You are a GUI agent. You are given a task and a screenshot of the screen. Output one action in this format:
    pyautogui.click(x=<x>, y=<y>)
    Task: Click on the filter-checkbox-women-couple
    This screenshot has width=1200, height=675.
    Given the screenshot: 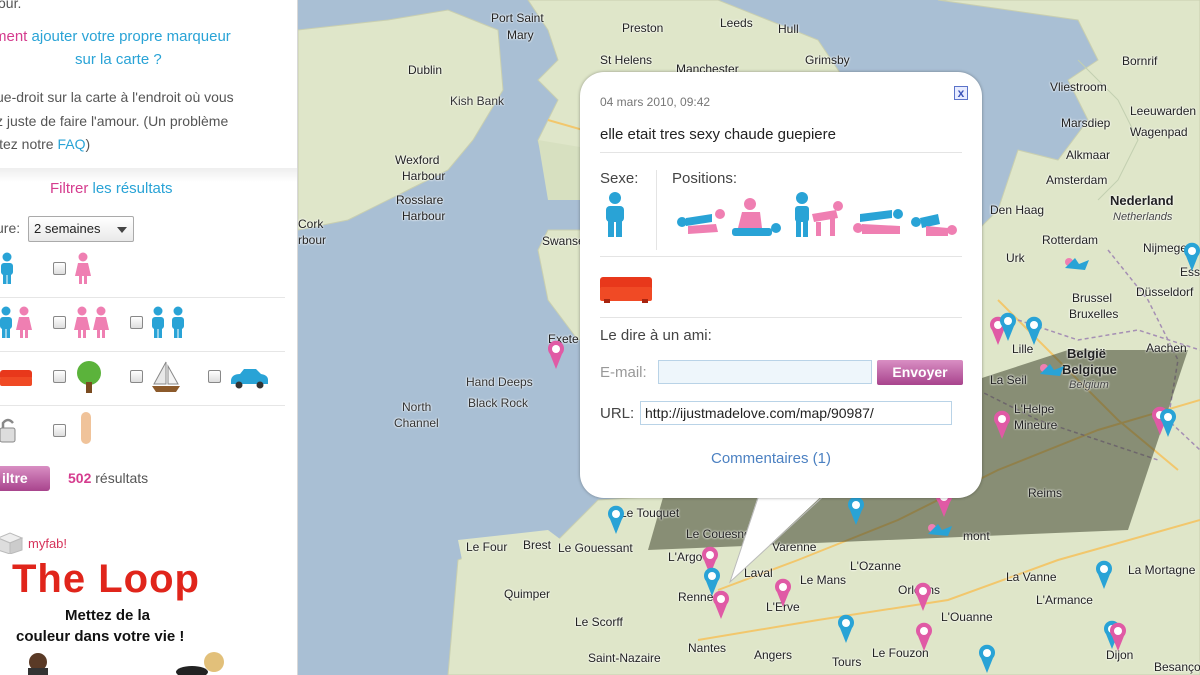 What is the action you would take?
    pyautogui.click(x=59, y=322)
    